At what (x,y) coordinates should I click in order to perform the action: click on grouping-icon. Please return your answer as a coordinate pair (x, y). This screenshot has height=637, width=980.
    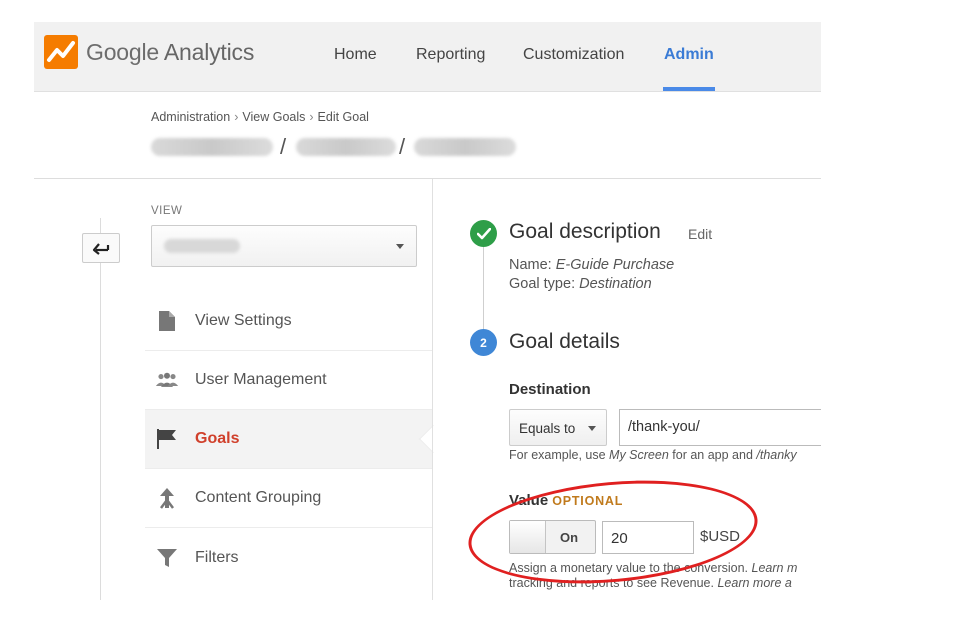
    Looking at the image, I should click on (167, 498).